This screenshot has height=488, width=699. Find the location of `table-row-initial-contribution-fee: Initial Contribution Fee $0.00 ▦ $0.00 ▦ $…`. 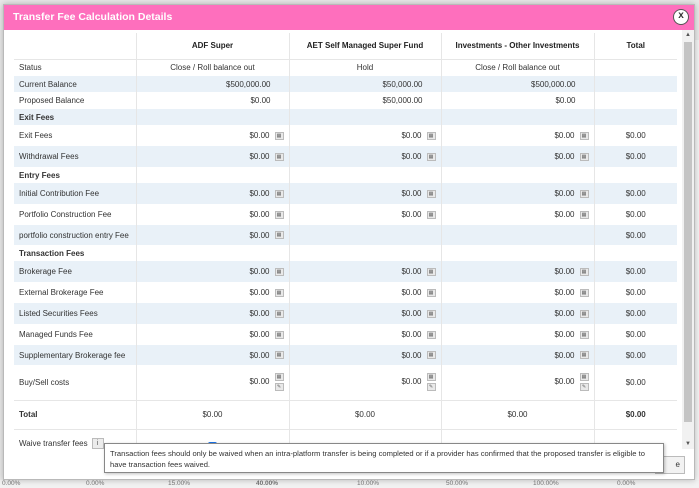

table-row-initial-contribution-fee: Initial Contribution Fee $0.00 ▦ $0.00 ▦ $… is located at coordinates (345, 193).